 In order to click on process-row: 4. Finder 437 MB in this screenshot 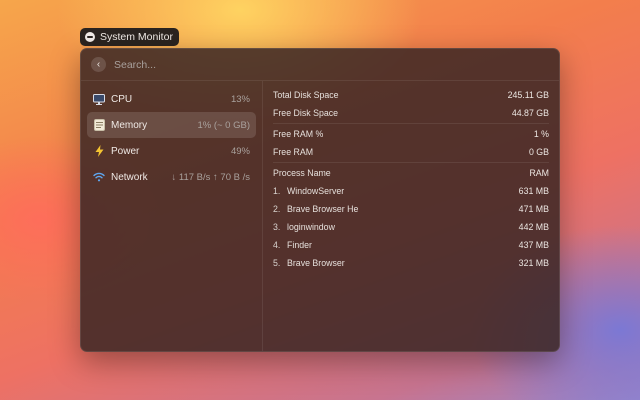, I will do `click(411, 245)`.